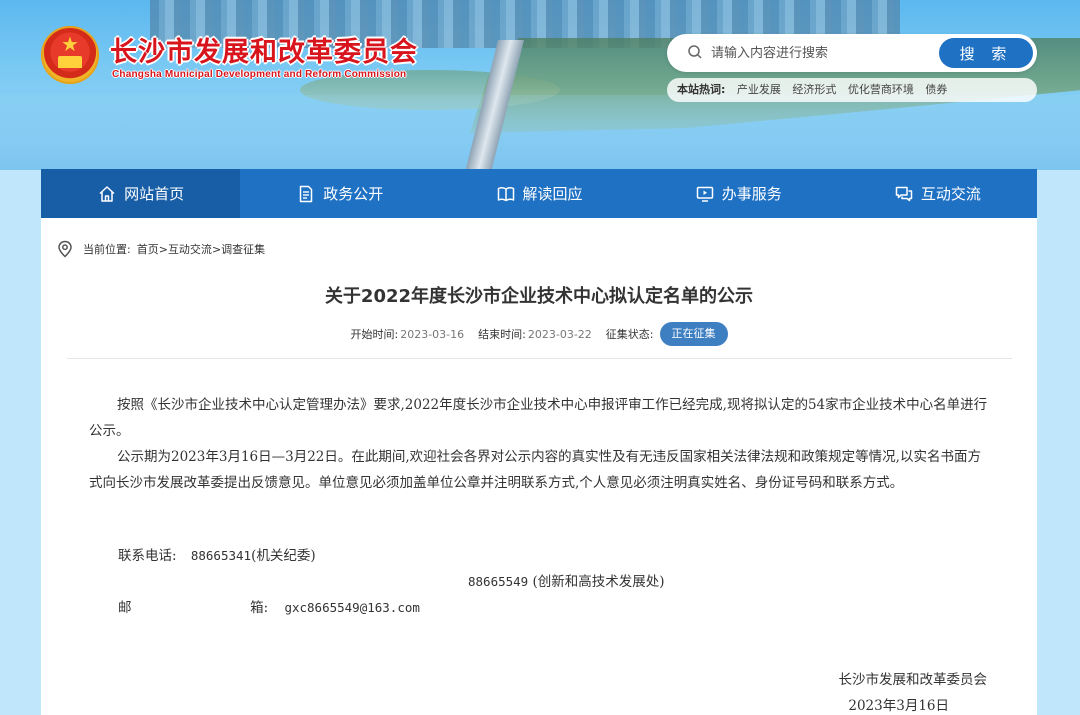 The height and width of the screenshot is (715, 1080). What do you see at coordinates (539, 358) in the screenshot?
I see `divider` at bounding box center [539, 358].